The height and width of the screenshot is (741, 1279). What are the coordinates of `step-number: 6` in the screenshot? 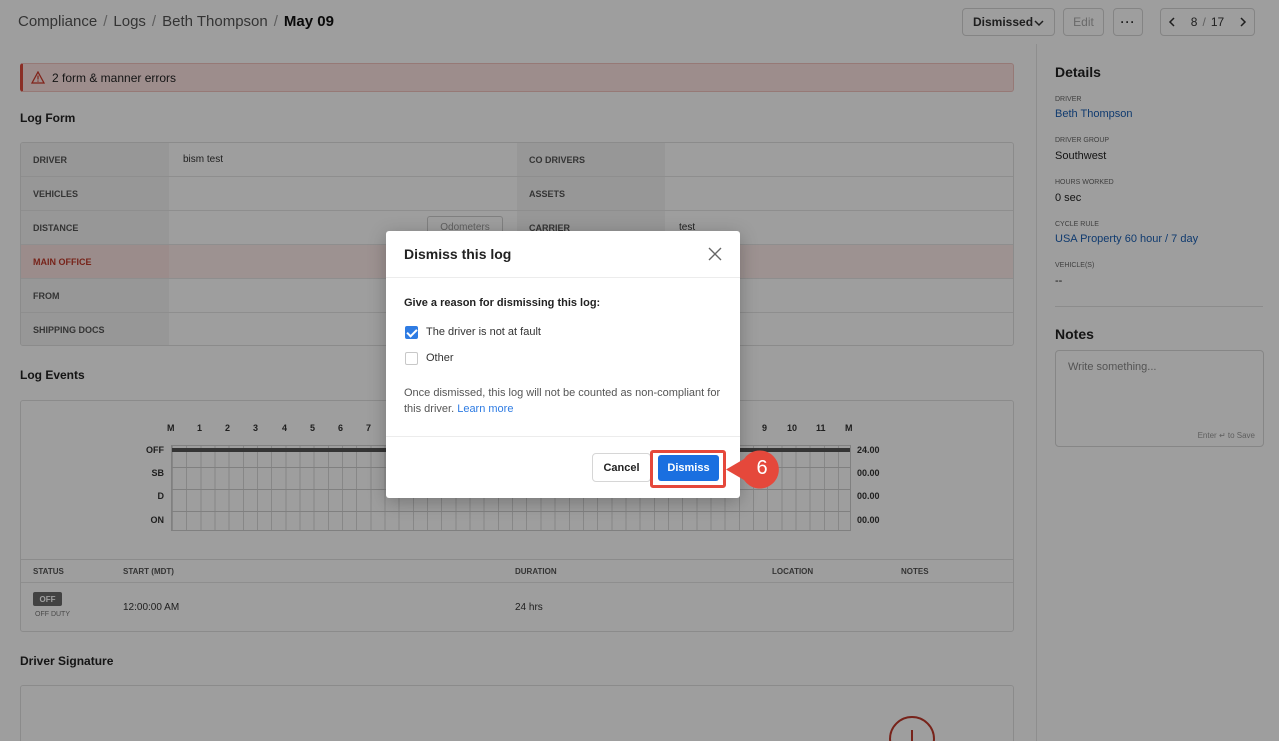 It's located at (762, 468).